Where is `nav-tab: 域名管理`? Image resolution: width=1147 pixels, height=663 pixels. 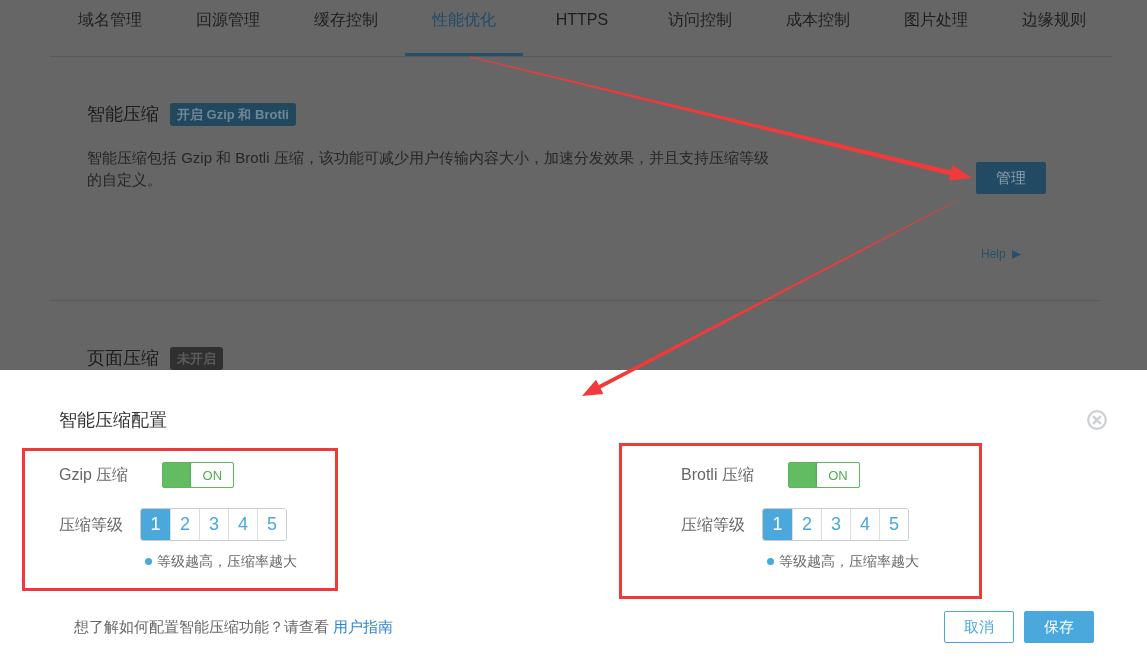 nav-tab: 域名管理 is located at coordinates (110, 28).